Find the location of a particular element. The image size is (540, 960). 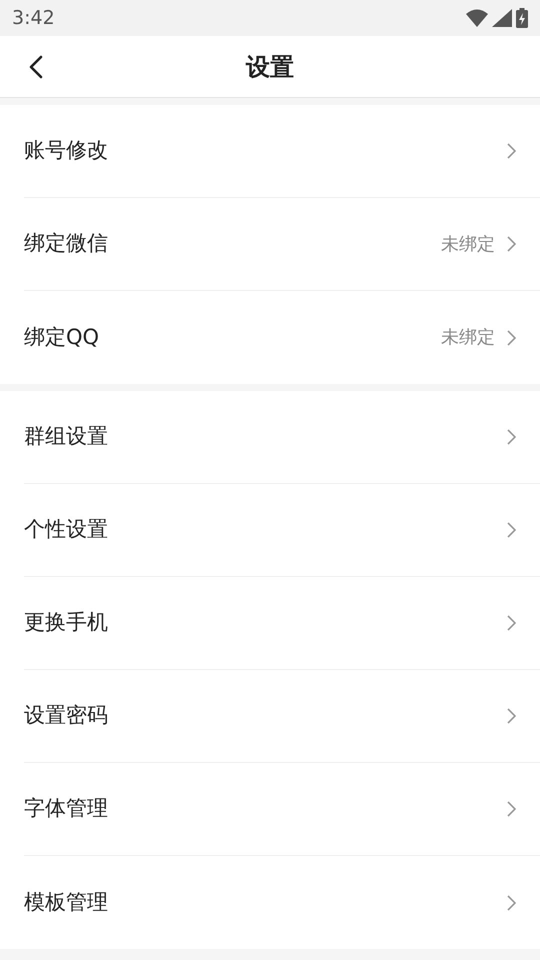

row-label: 群组设置 is located at coordinates (66, 436).